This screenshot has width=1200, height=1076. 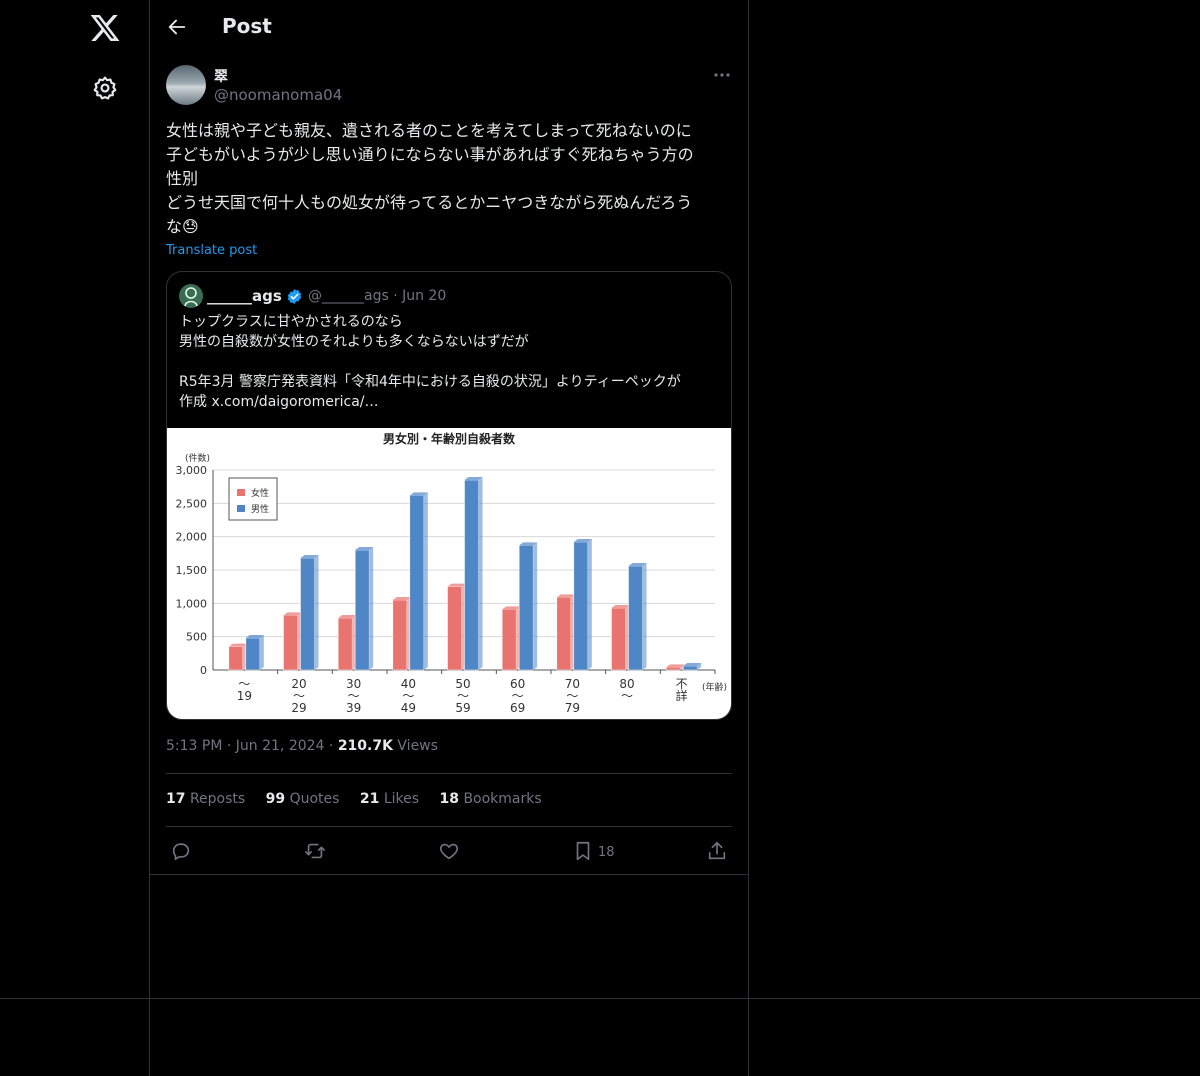 I want to click on post-text-line: 女性は親や子ども親友、遺される者のことを考えてしまって死ねないのに, so click(x=429, y=130).